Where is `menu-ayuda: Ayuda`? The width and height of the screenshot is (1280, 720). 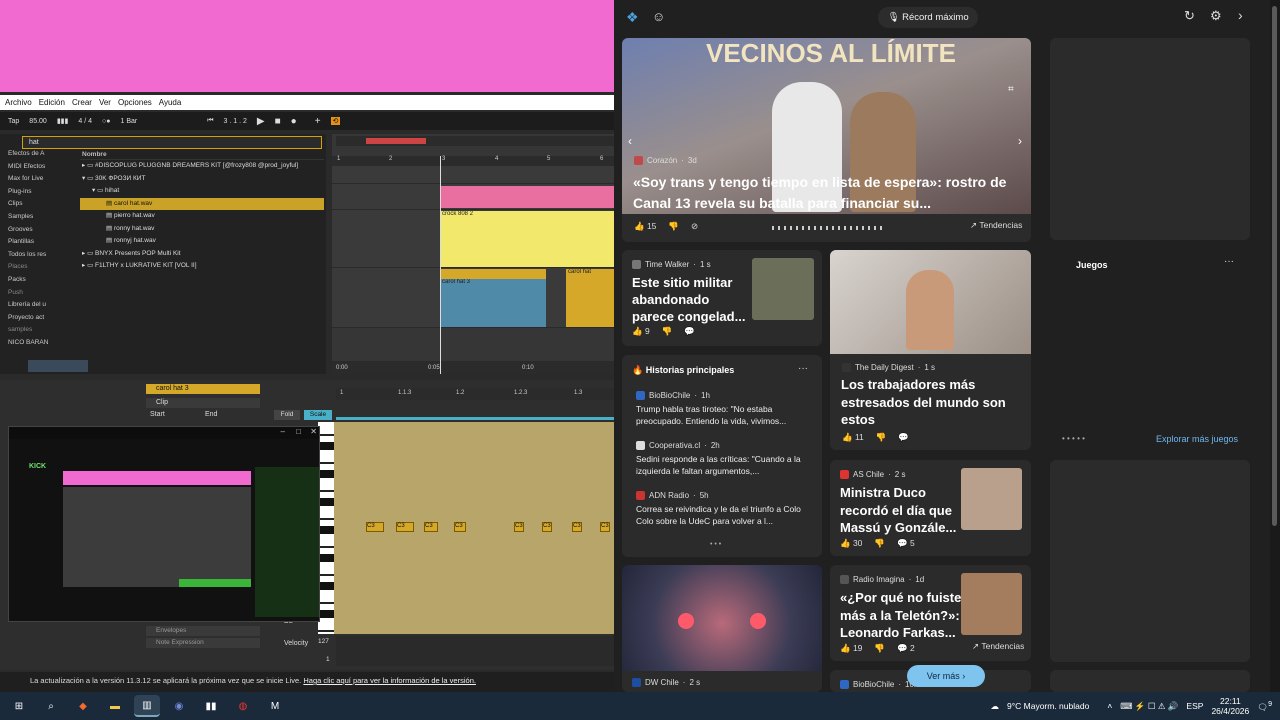 menu-ayuda: Ayuda is located at coordinates (170, 102).